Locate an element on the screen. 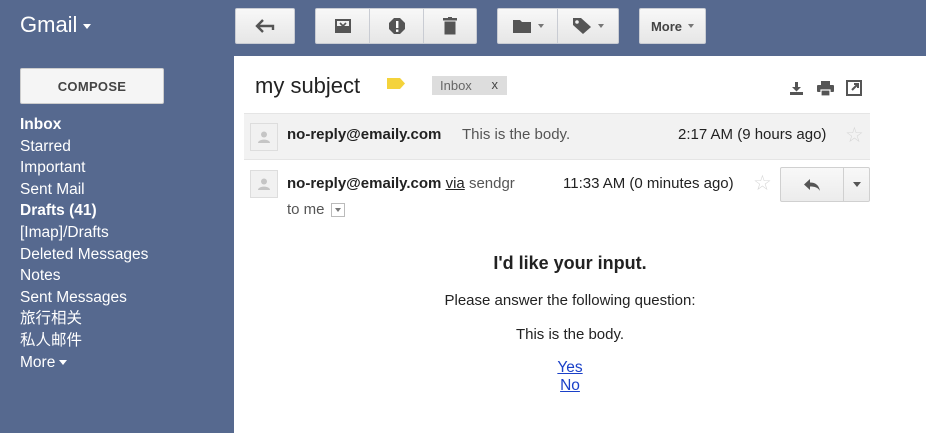 The width and height of the screenshot is (926, 433). top-bar: Gmail More is located at coordinates (463, 28).